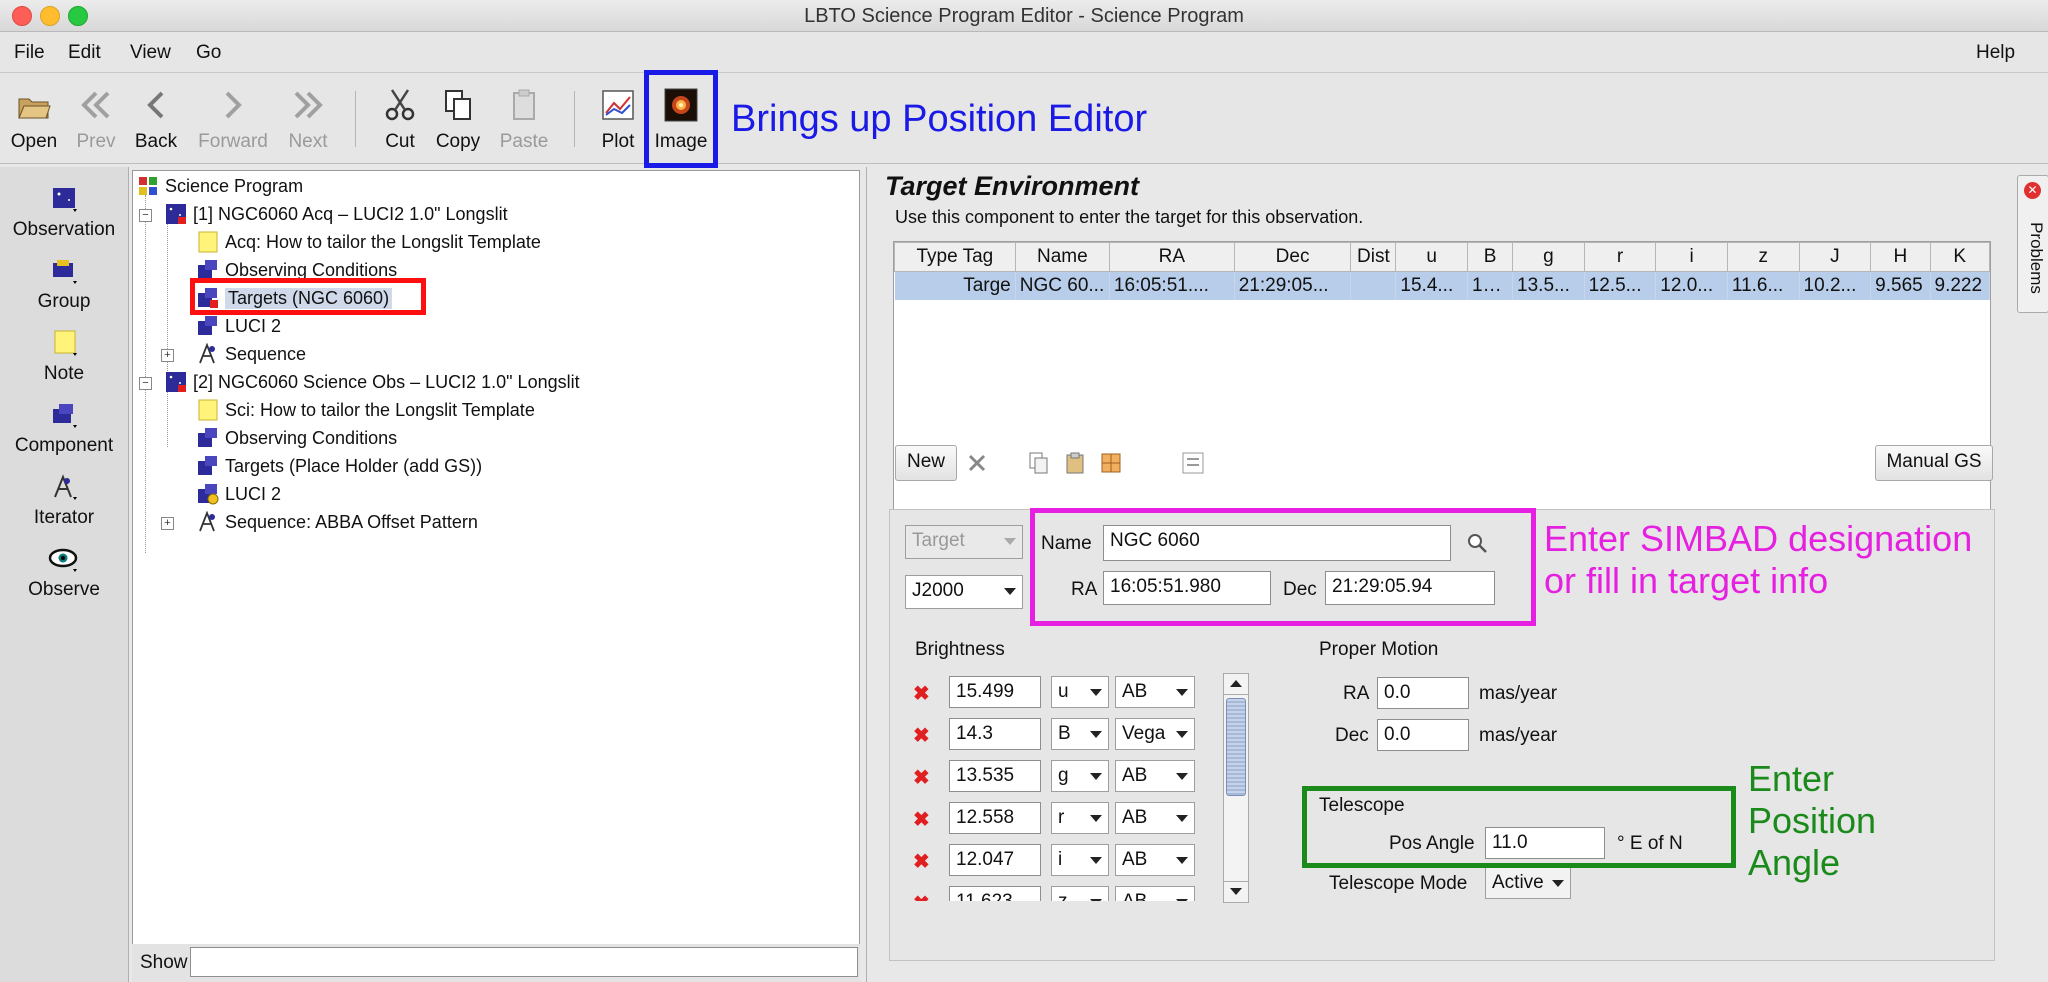 This screenshot has height=982, width=2048. What do you see at coordinates (995, 776) in the screenshot?
I see `magnitude-input: 13.535` at bounding box center [995, 776].